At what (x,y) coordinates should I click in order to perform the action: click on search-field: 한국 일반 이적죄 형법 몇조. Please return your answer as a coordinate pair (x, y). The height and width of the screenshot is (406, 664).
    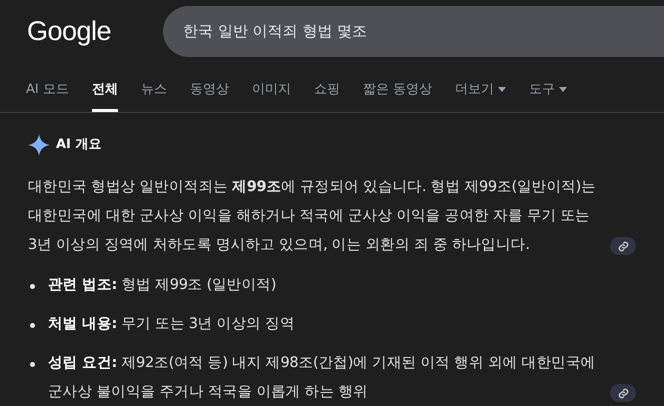
    Looking at the image, I should click on (413, 31).